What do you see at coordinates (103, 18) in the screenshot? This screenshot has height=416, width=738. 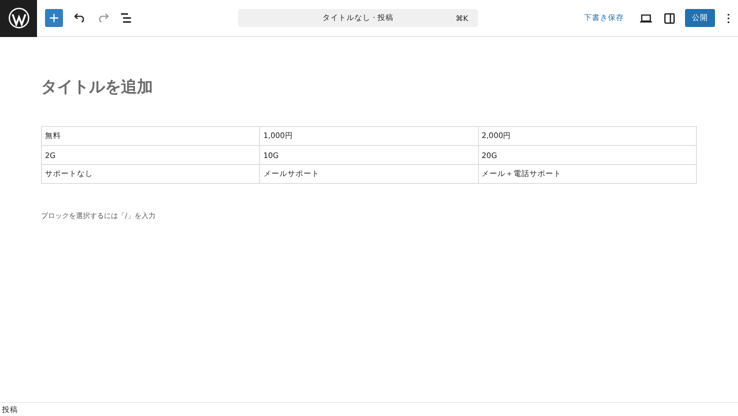 I see `redo-icon` at bounding box center [103, 18].